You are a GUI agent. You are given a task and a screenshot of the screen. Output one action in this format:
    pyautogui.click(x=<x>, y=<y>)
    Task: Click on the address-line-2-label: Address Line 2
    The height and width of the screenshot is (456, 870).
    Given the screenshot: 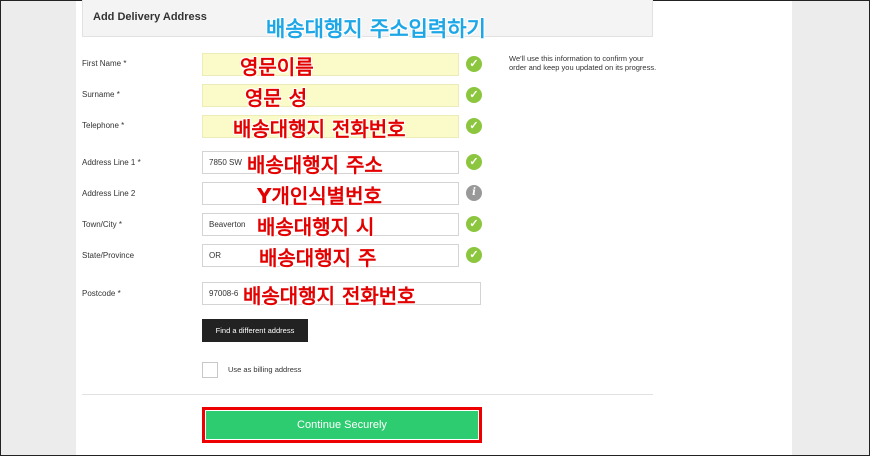 What is the action you would take?
    pyautogui.click(x=108, y=193)
    